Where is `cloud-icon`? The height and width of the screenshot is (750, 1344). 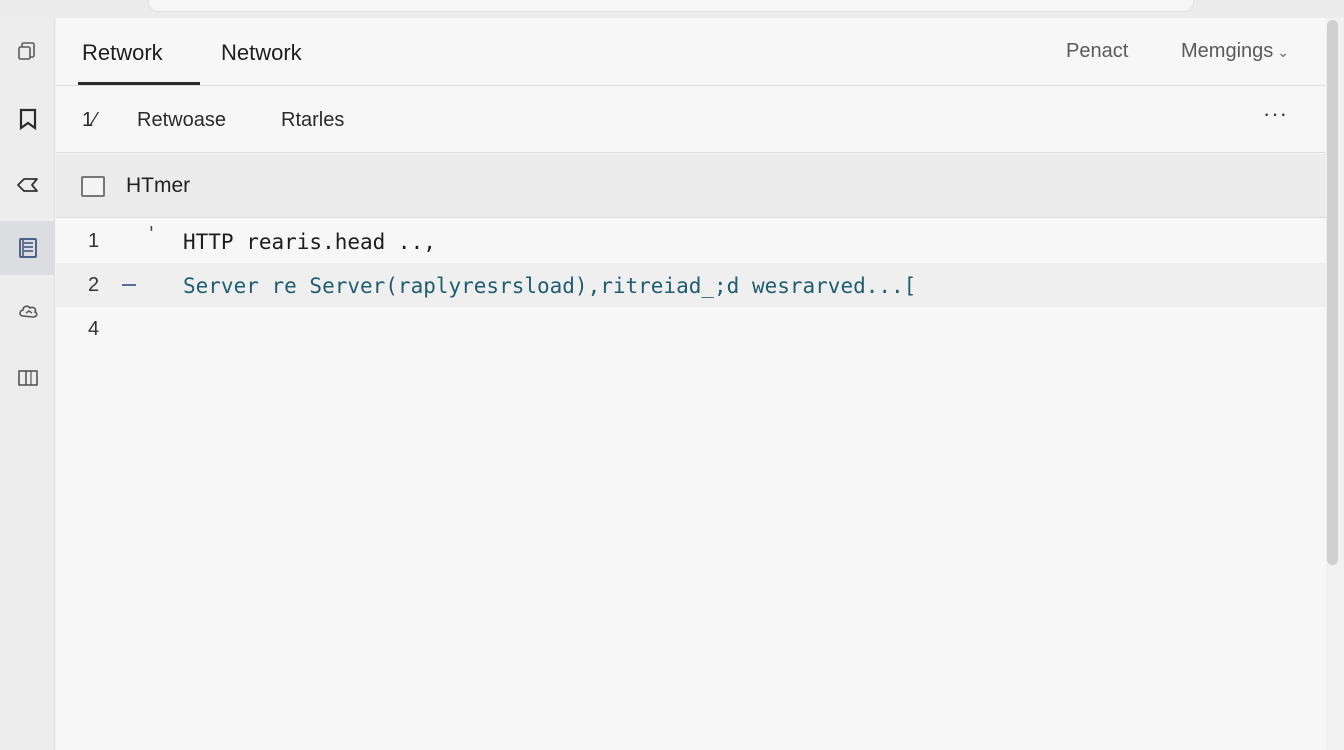
cloud-icon is located at coordinates (28, 311).